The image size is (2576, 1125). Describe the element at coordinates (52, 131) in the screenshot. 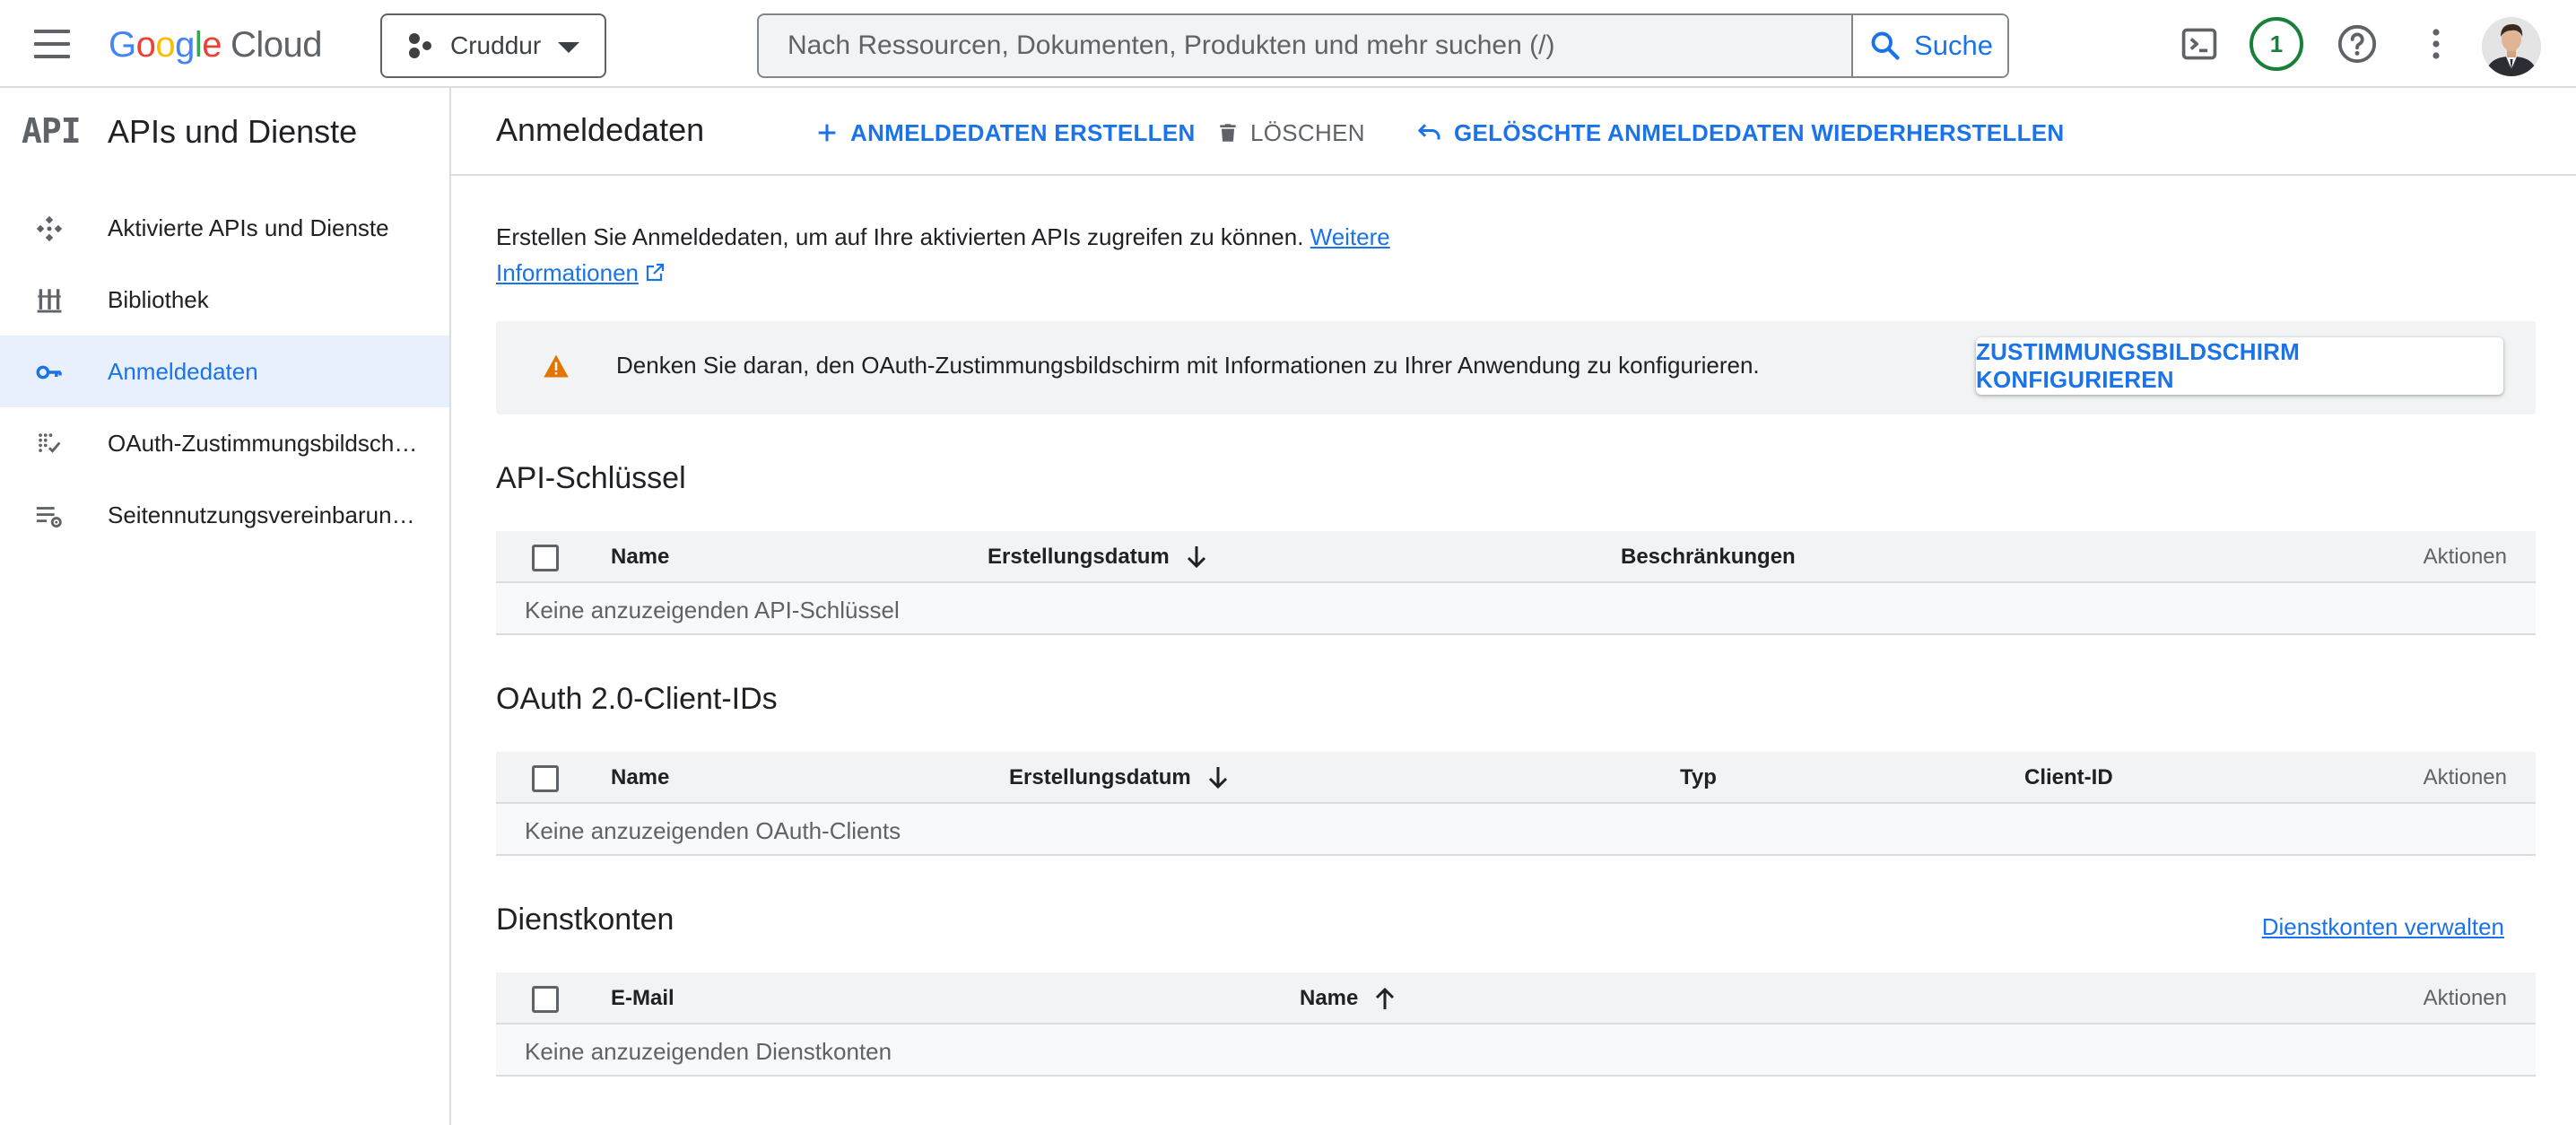

I see `api-logo: API` at that location.